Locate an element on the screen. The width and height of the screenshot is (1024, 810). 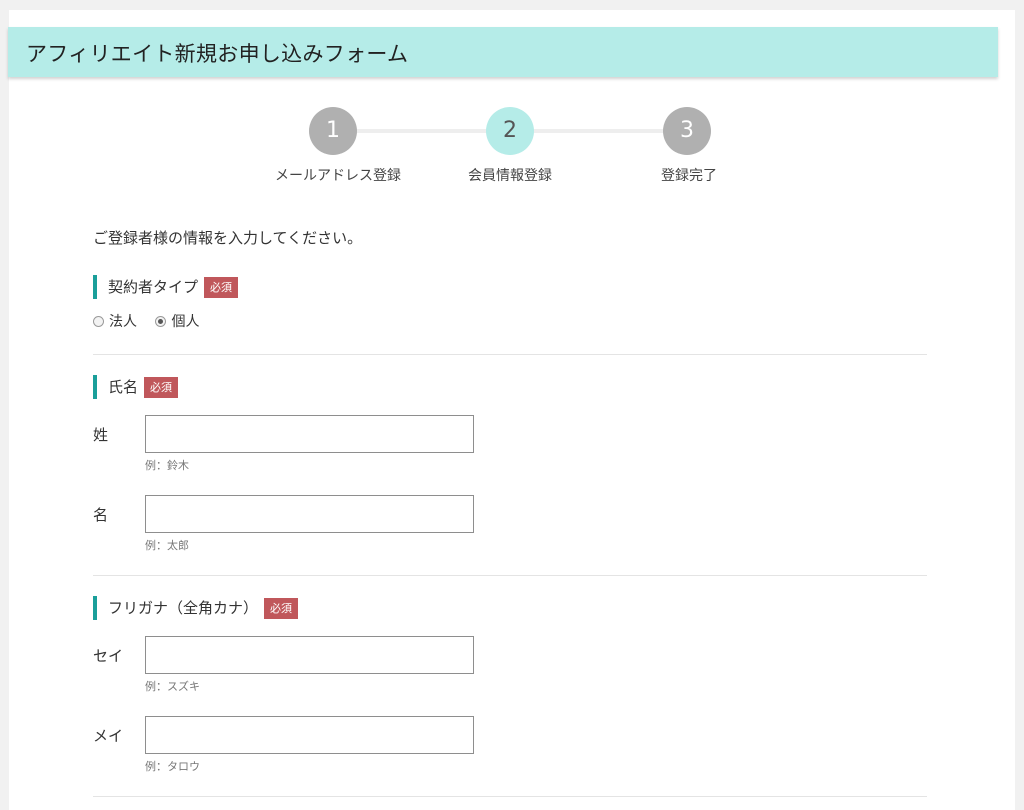
step-2-label: 会員情報登録 is located at coordinates (510, 176).